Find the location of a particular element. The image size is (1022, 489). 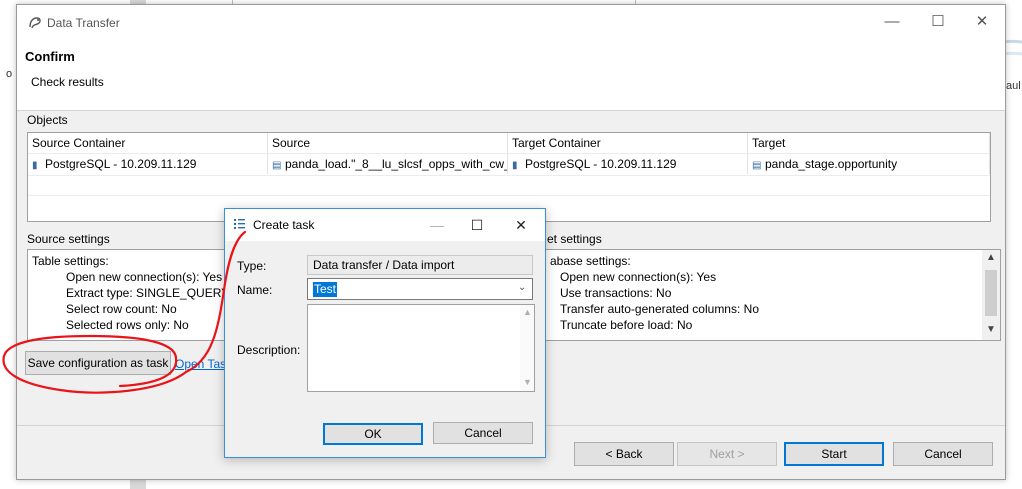

target-settings-scrollbar: ▲ ▼ is located at coordinates (991, 295).